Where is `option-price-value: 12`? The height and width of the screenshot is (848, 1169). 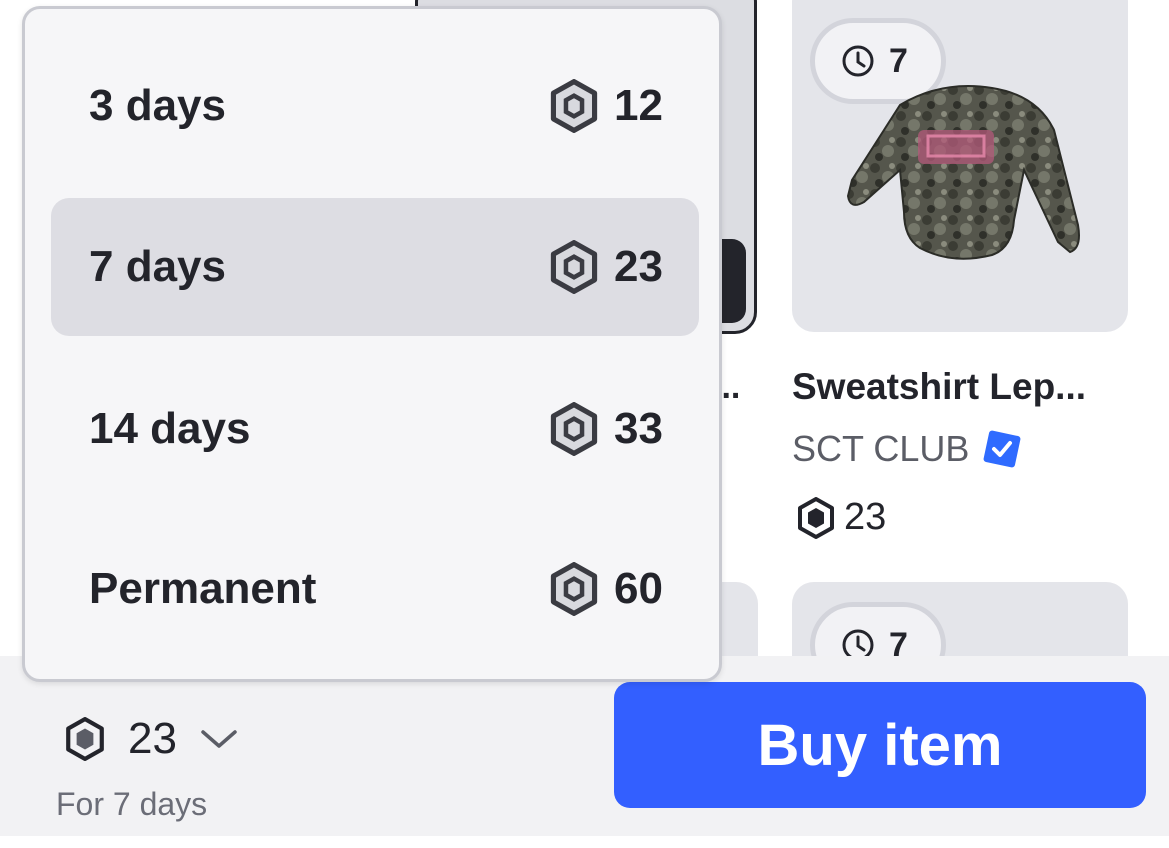
option-price-value: 12 is located at coordinates (638, 105).